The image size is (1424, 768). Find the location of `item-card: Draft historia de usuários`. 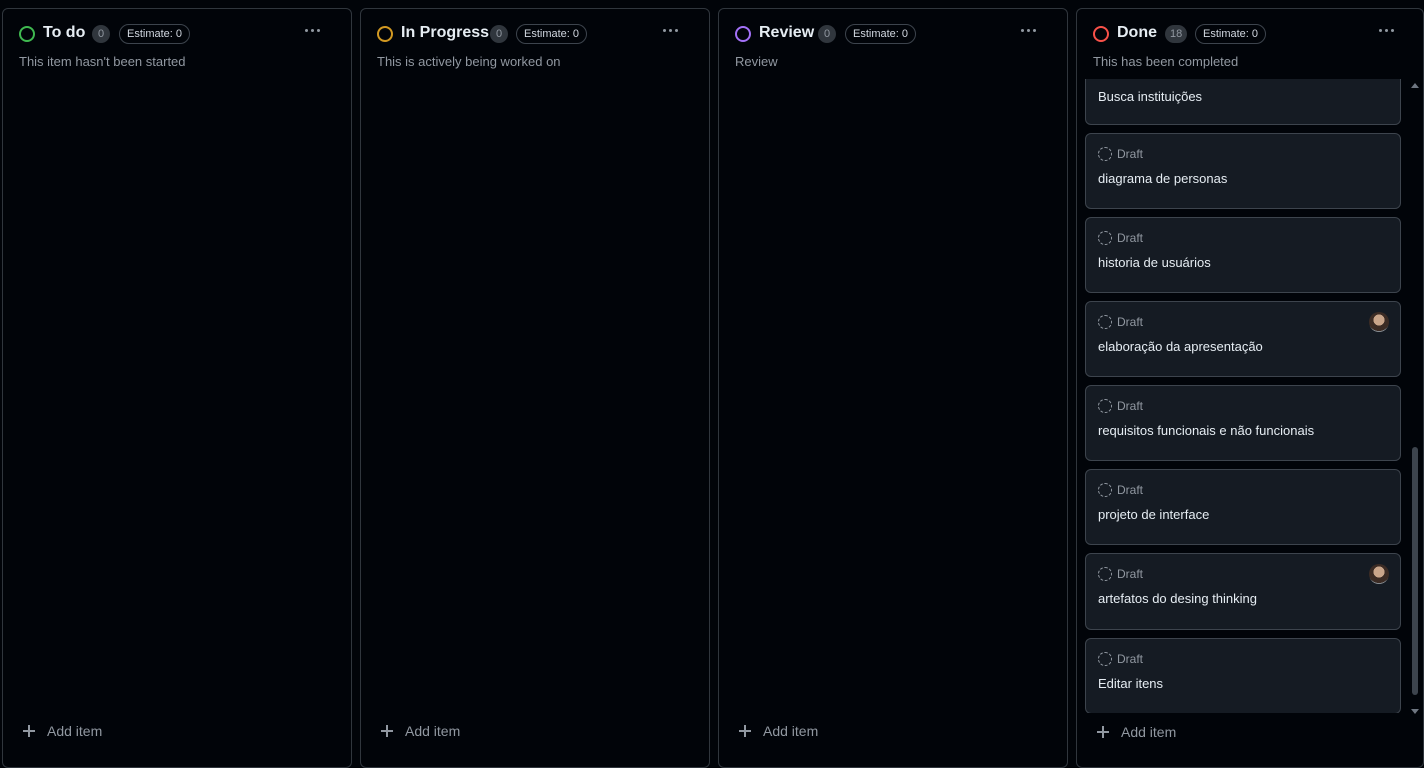

item-card: Draft historia de usuários is located at coordinates (1243, 255).